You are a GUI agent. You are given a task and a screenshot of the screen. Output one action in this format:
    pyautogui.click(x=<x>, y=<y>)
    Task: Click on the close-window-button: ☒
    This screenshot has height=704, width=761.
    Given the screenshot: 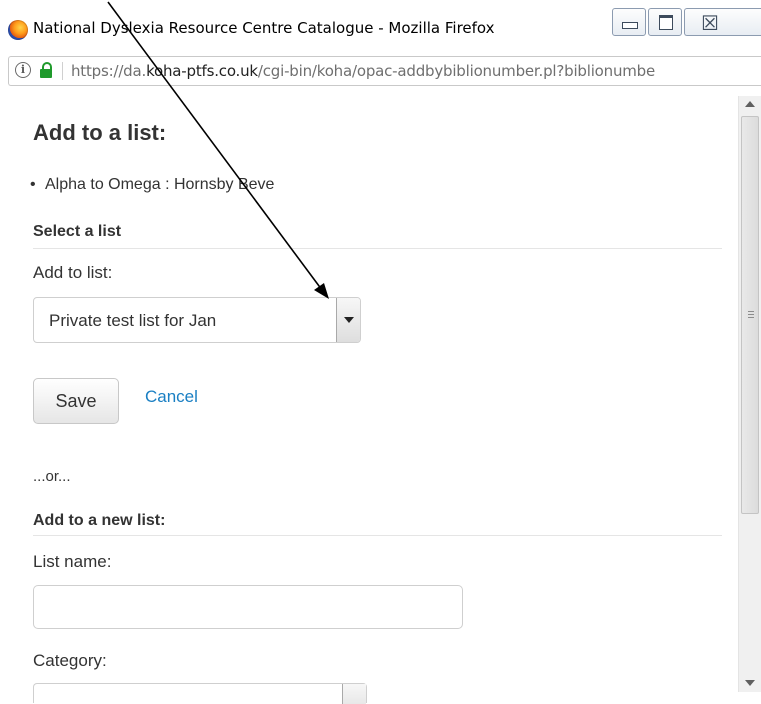 What is the action you would take?
    pyautogui.click(x=722, y=22)
    